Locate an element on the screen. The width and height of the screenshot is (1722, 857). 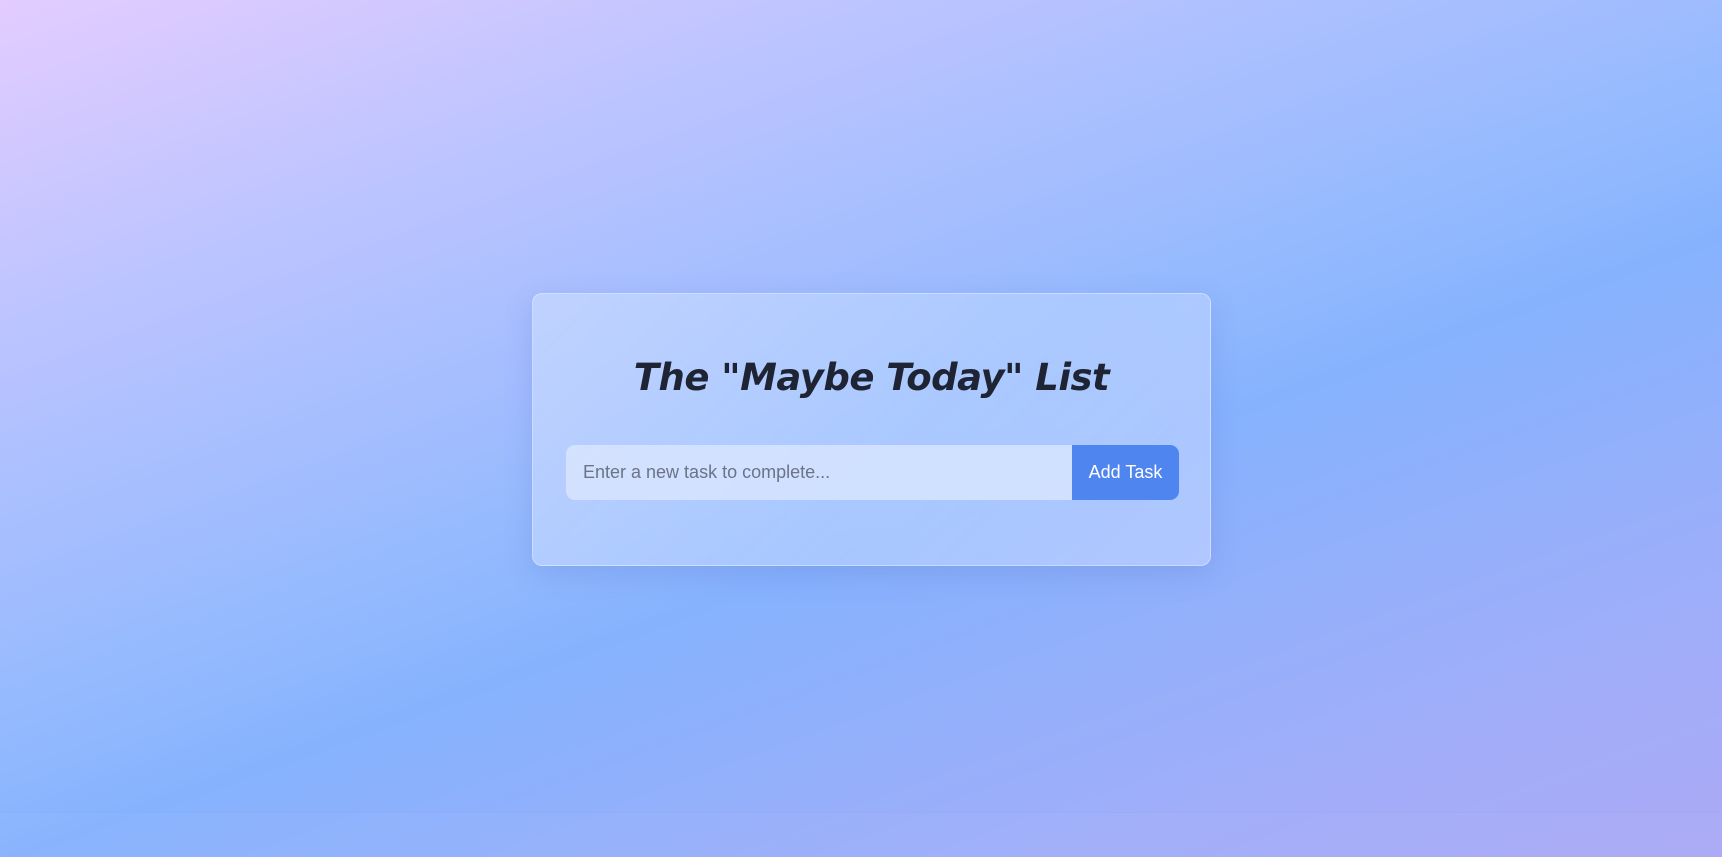
bottom-bar is located at coordinates (861, 834).